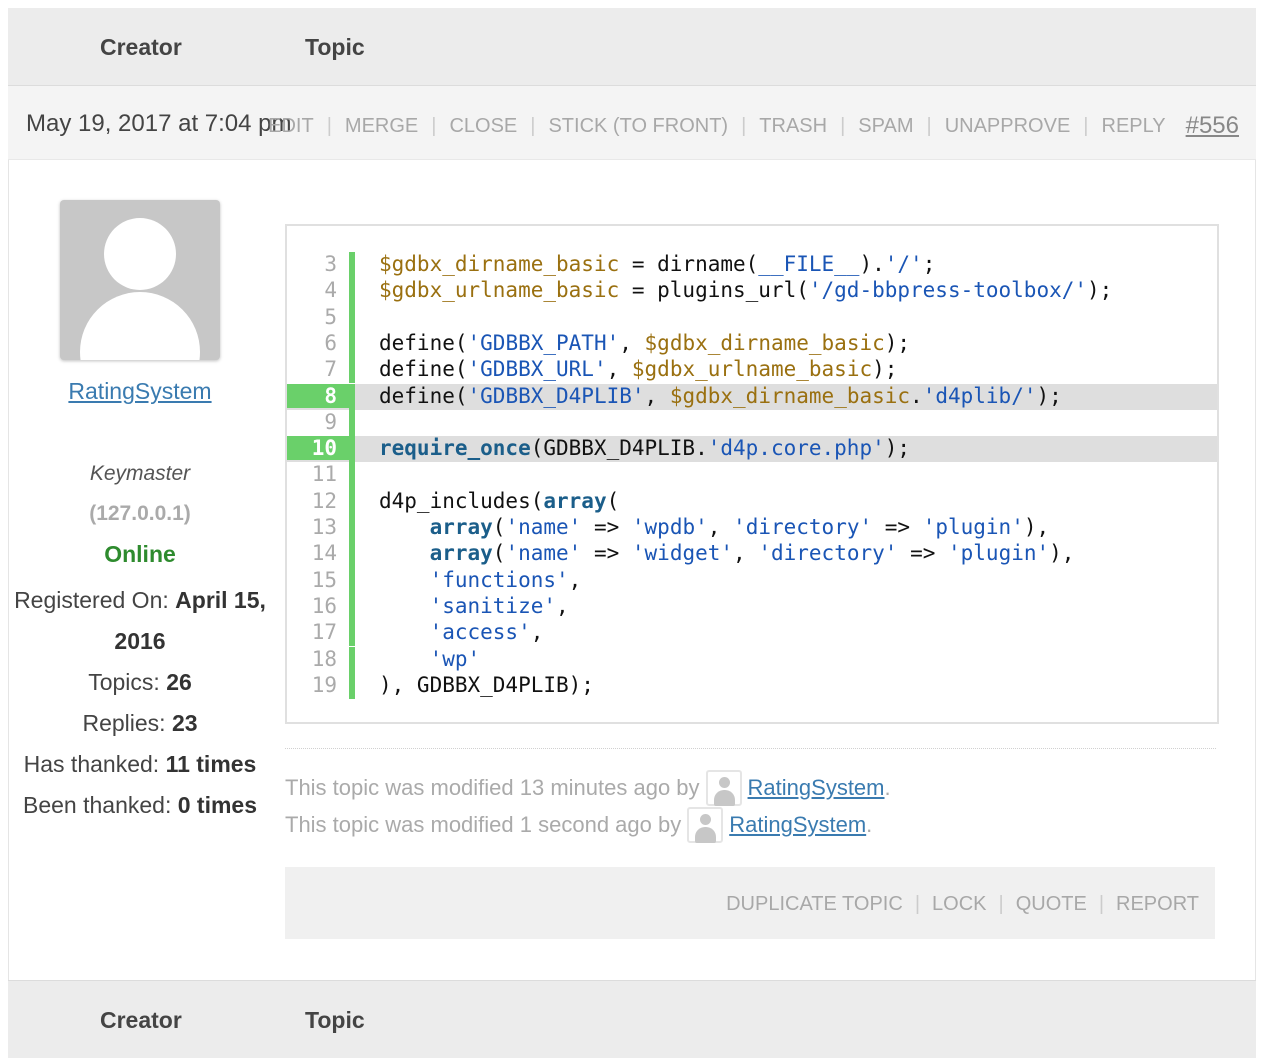 The height and width of the screenshot is (1064, 1264). Describe the element at coordinates (140, 513) in the screenshot. I see `author-ip: (127.0.0.1)` at that location.